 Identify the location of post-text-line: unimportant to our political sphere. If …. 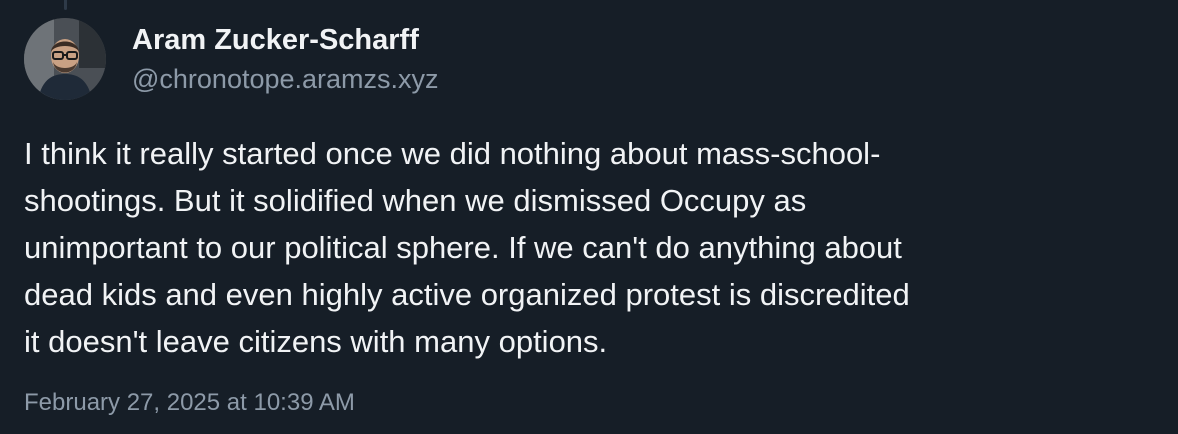
(463, 247).